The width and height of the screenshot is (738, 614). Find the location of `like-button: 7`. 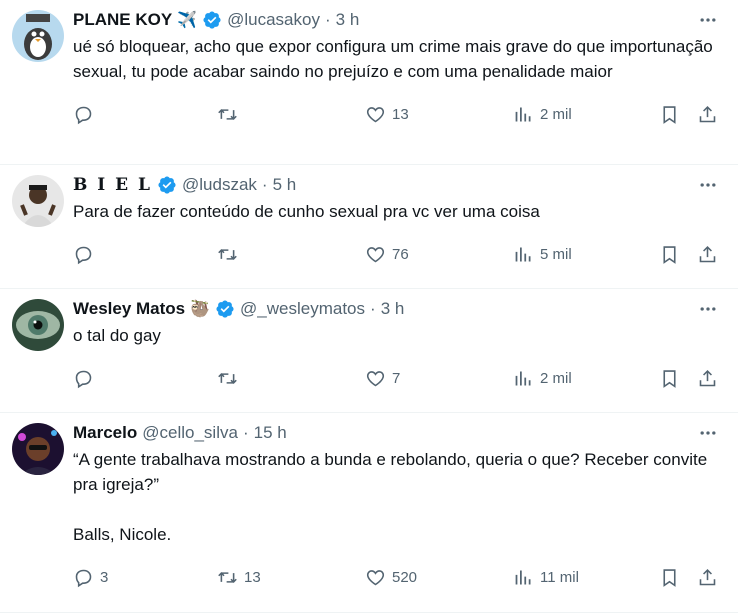

like-button: 7 is located at coordinates (382, 378).